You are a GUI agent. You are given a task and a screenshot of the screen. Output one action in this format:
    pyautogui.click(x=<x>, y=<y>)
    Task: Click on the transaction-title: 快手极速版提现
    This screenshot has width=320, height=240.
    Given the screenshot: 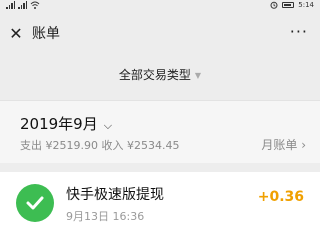 What is the action you would take?
    pyautogui.click(x=115, y=195)
    